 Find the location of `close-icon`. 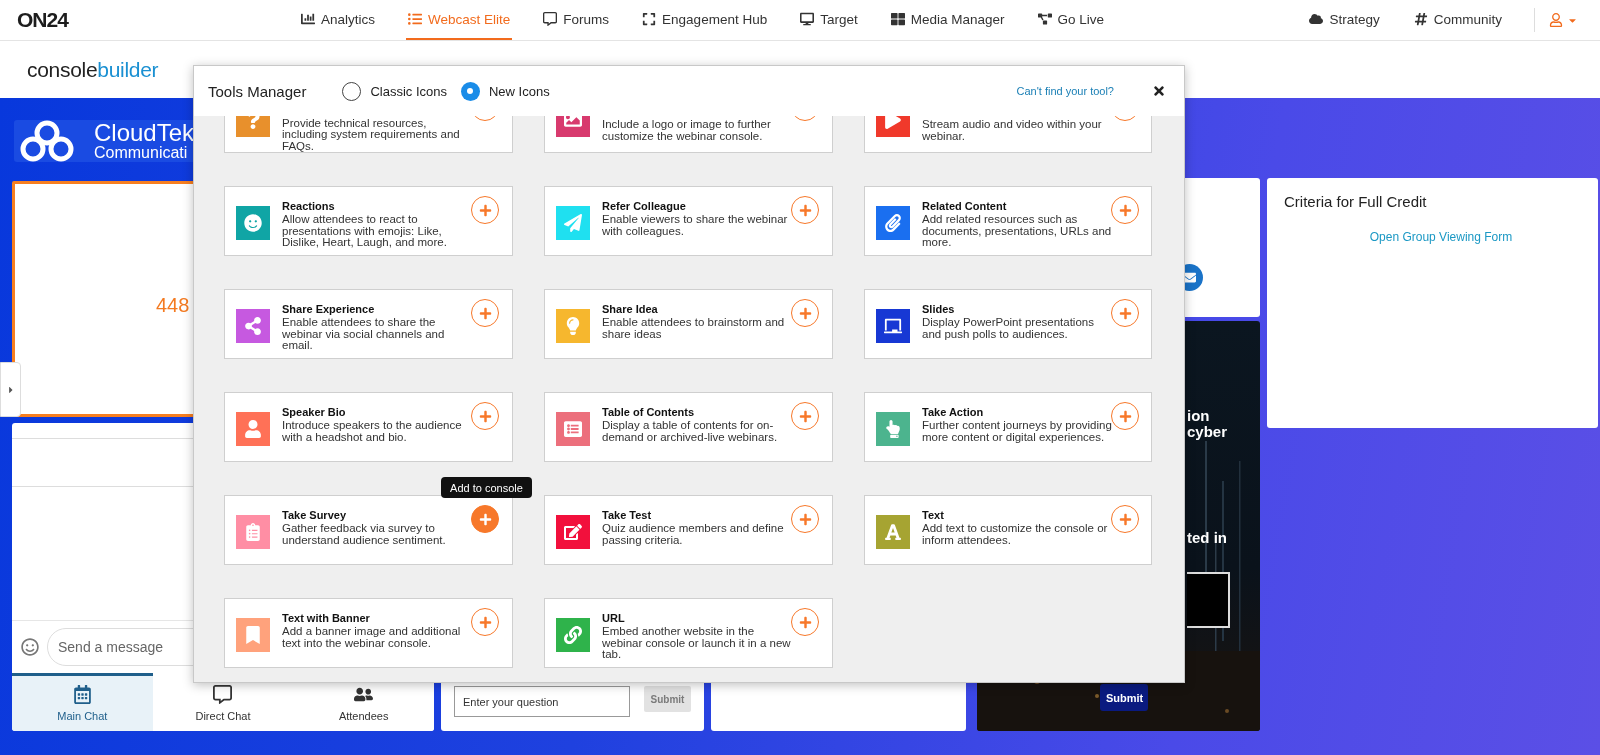

close-icon is located at coordinates (1159, 91).